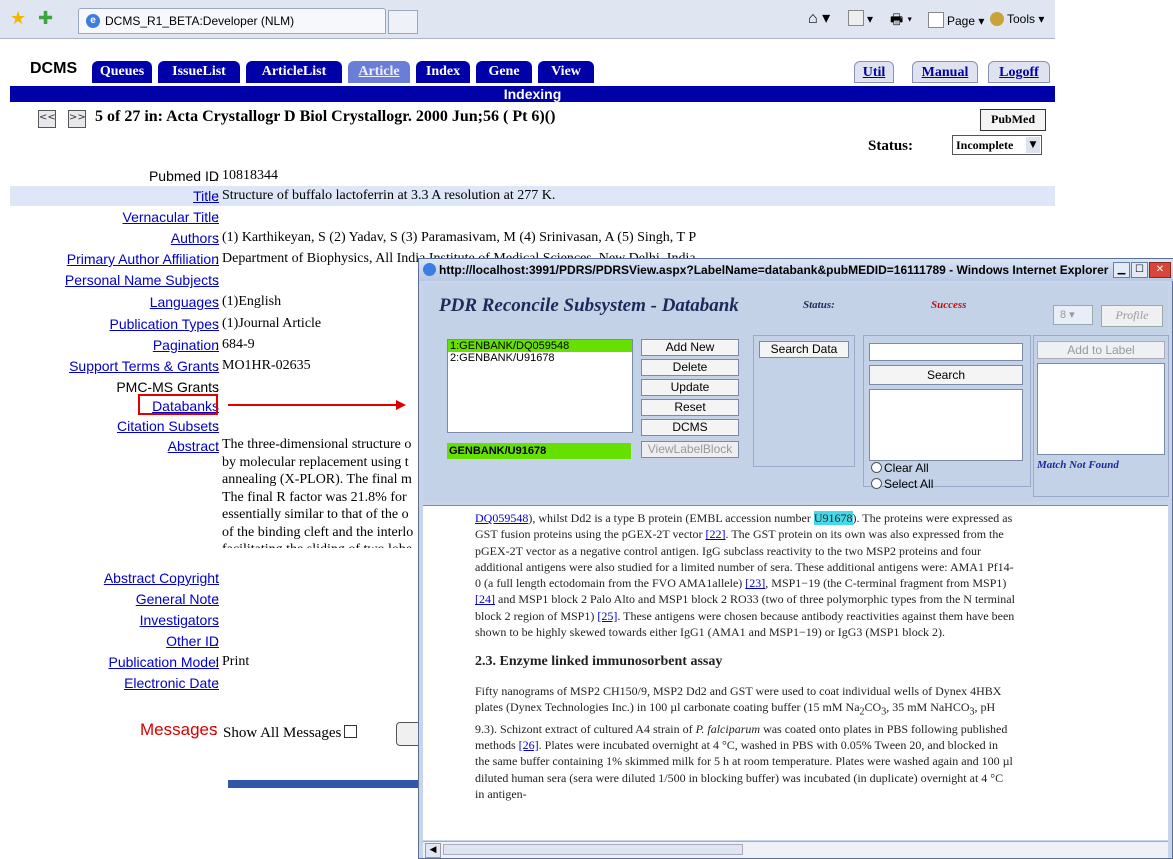 This screenshot has height=859, width=1173. What do you see at coordinates (902, 484) in the screenshot?
I see `select-all-radio: Select All` at bounding box center [902, 484].